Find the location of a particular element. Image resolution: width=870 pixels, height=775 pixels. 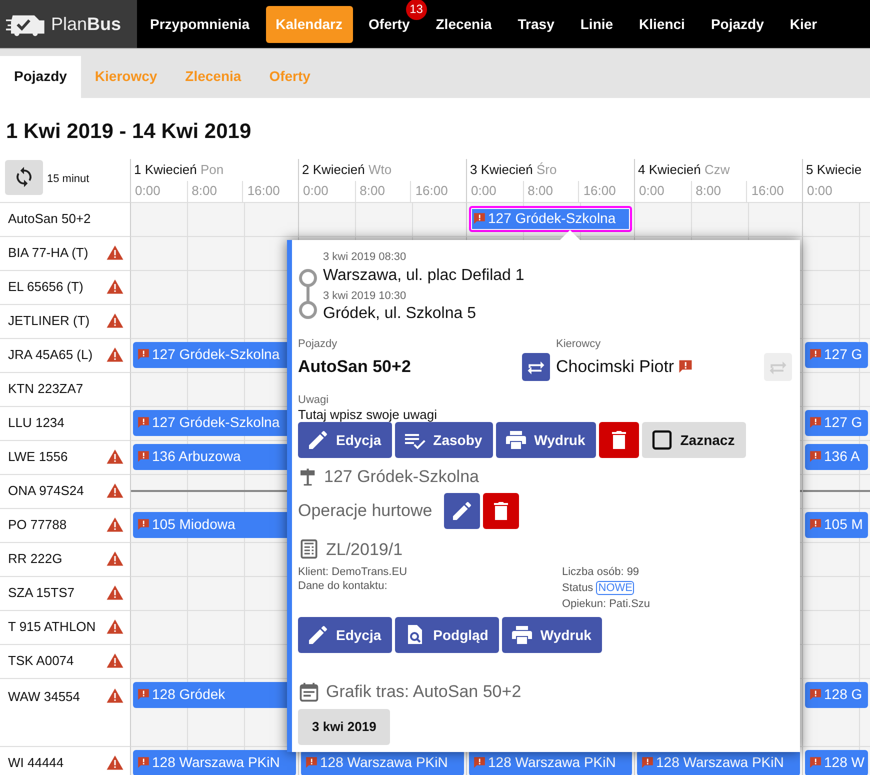

day-header: 1 Kwiecień Pon is located at coordinates (179, 169).